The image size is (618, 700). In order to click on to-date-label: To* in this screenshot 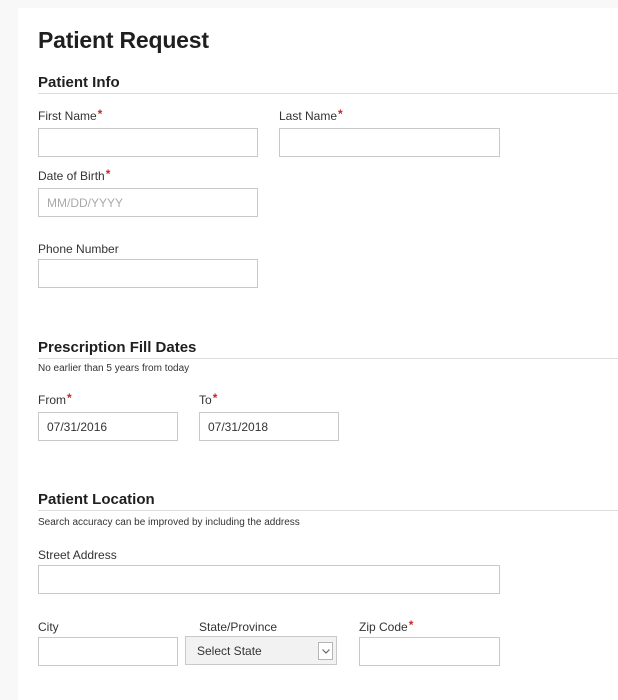, I will do `click(208, 399)`.